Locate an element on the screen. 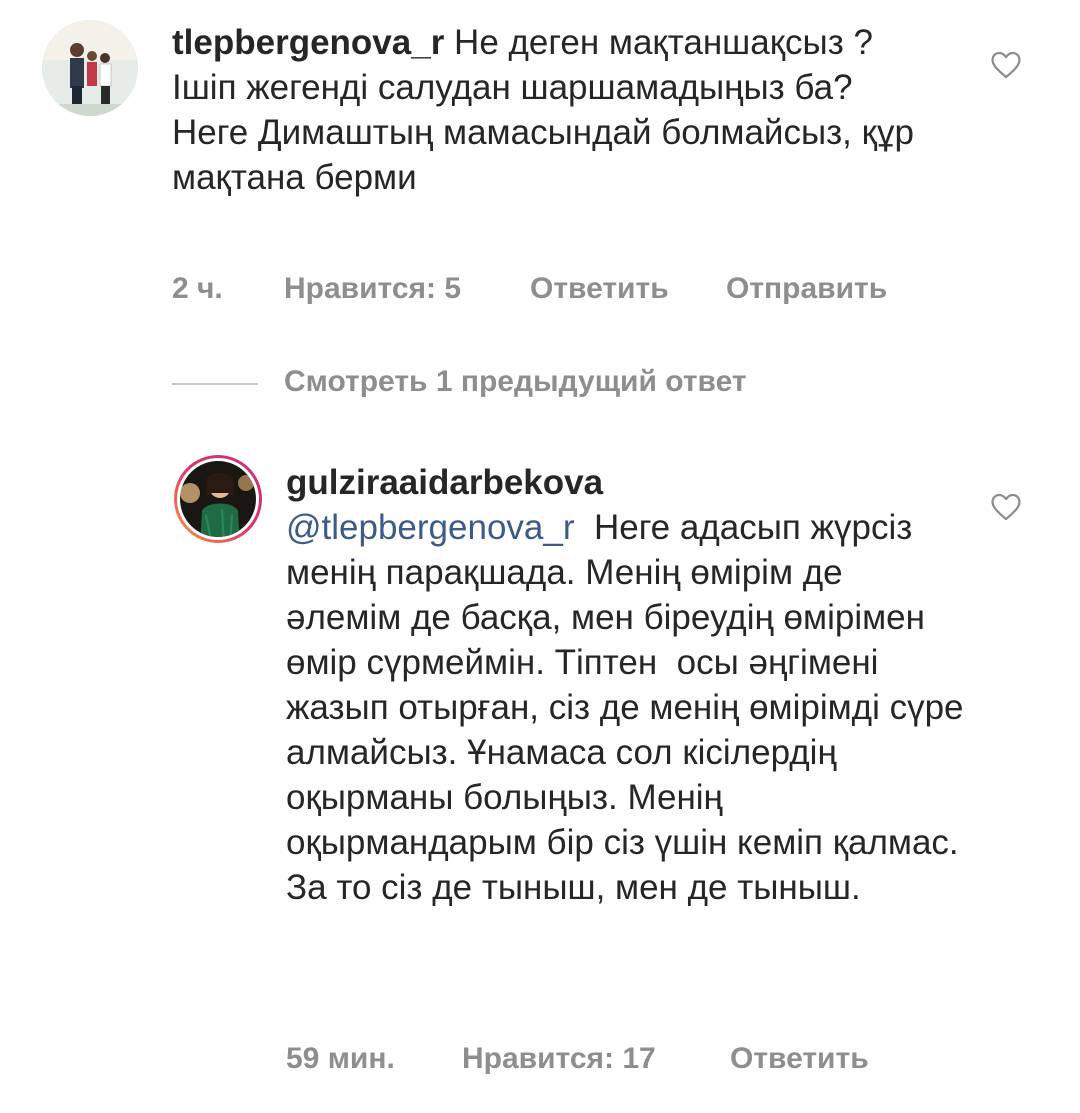 The width and height of the screenshot is (1080, 1113). avatar-story-ring is located at coordinates (218, 499).